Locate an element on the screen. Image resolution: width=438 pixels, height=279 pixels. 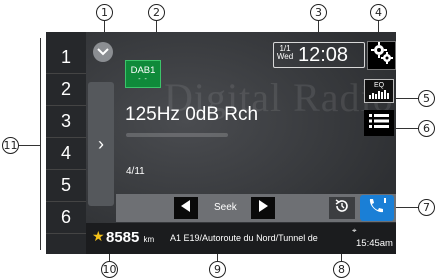
list-icon is located at coordinates (379, 123).